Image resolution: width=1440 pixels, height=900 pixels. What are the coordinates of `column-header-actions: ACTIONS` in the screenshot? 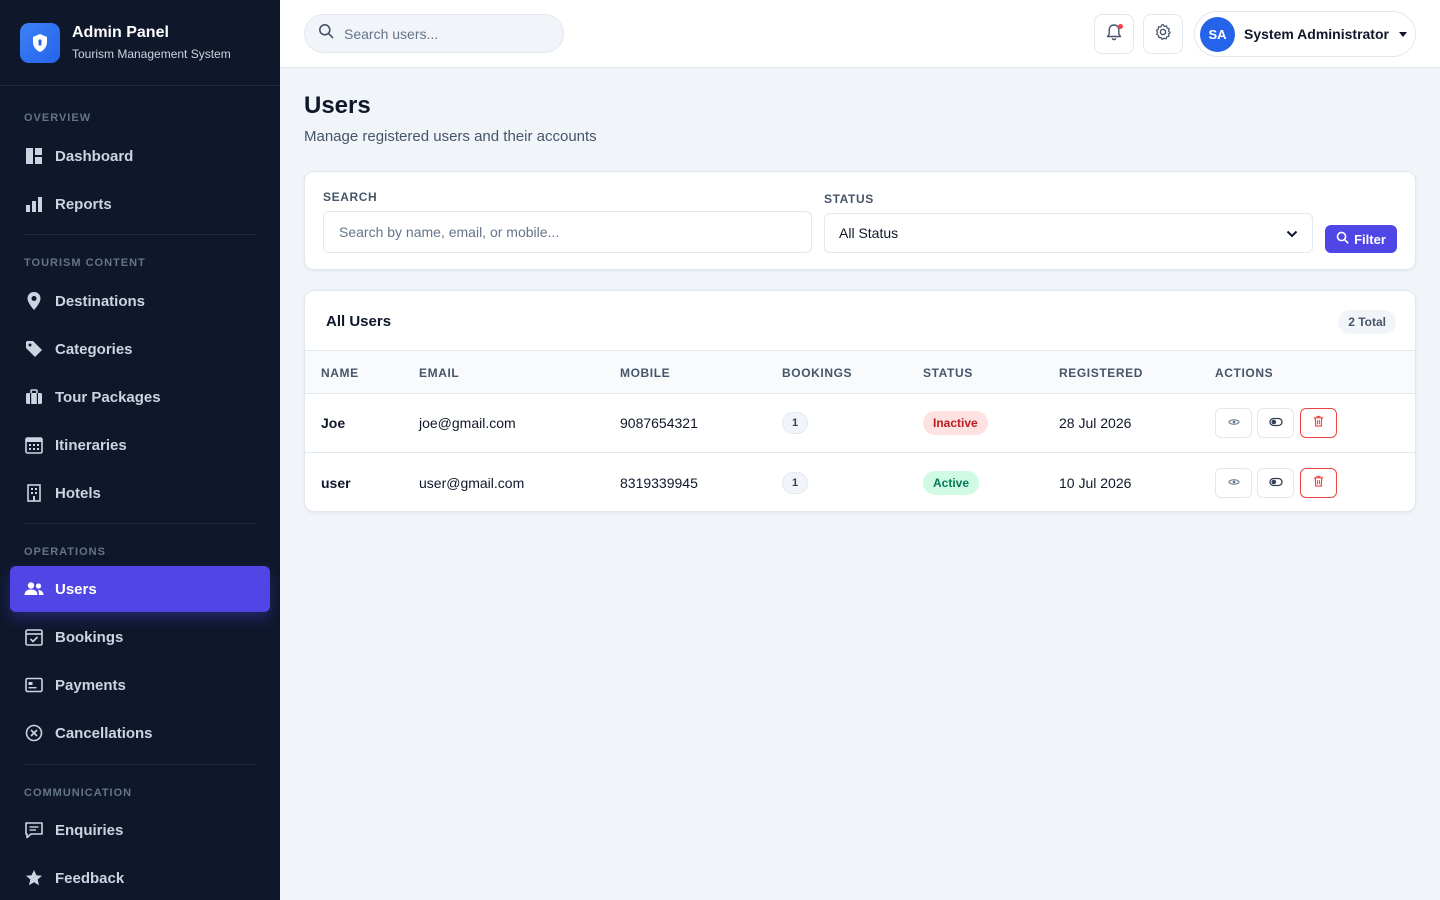 It's located at (1244, 373).